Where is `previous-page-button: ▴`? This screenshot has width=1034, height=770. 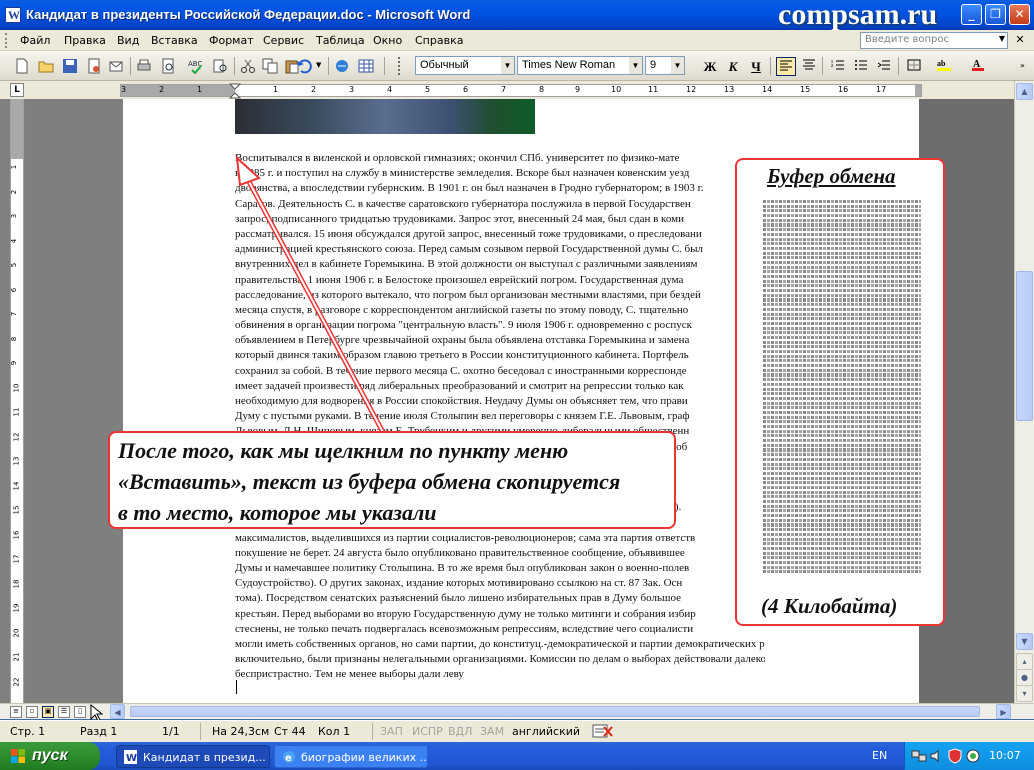
previous-page-button: ▴ is located at coordinates (1024, 661).